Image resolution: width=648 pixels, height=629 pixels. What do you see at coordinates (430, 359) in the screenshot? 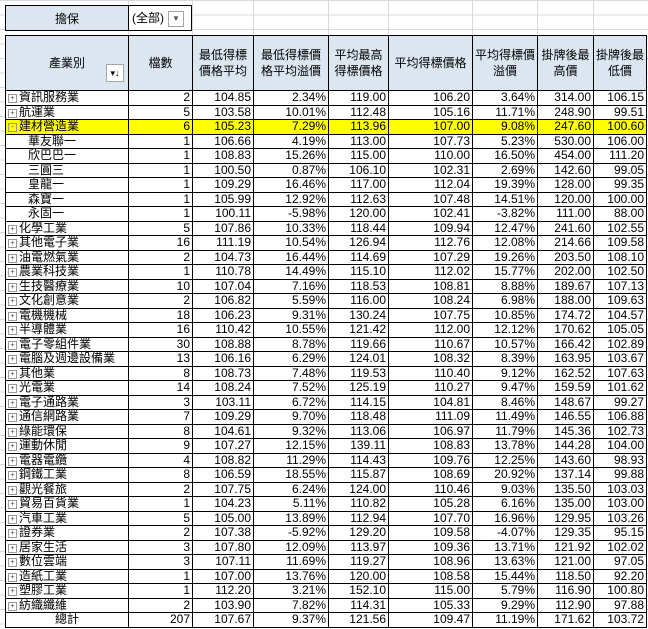
I see `cell-value: 108.32` at bounding box center [430, 359].